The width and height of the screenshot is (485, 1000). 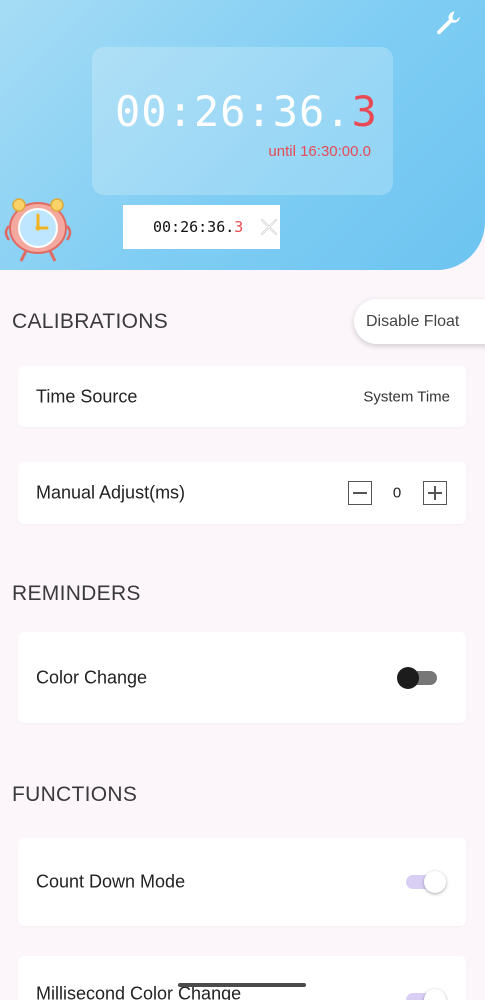 I want to click on home-indicator, so click(x=242, y=985).